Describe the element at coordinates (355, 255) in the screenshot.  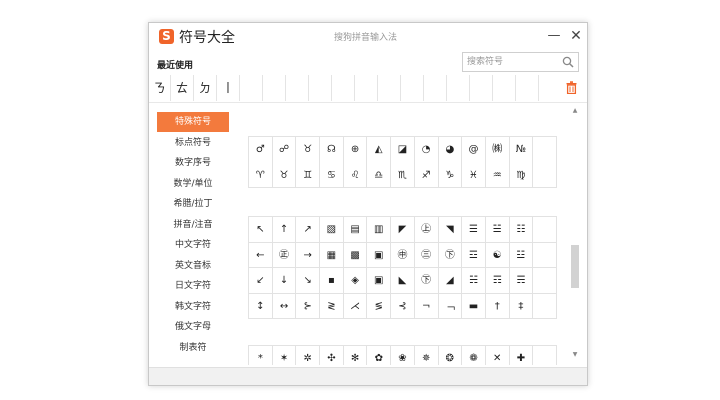
I see `symbol-cell: ▩` at that location.